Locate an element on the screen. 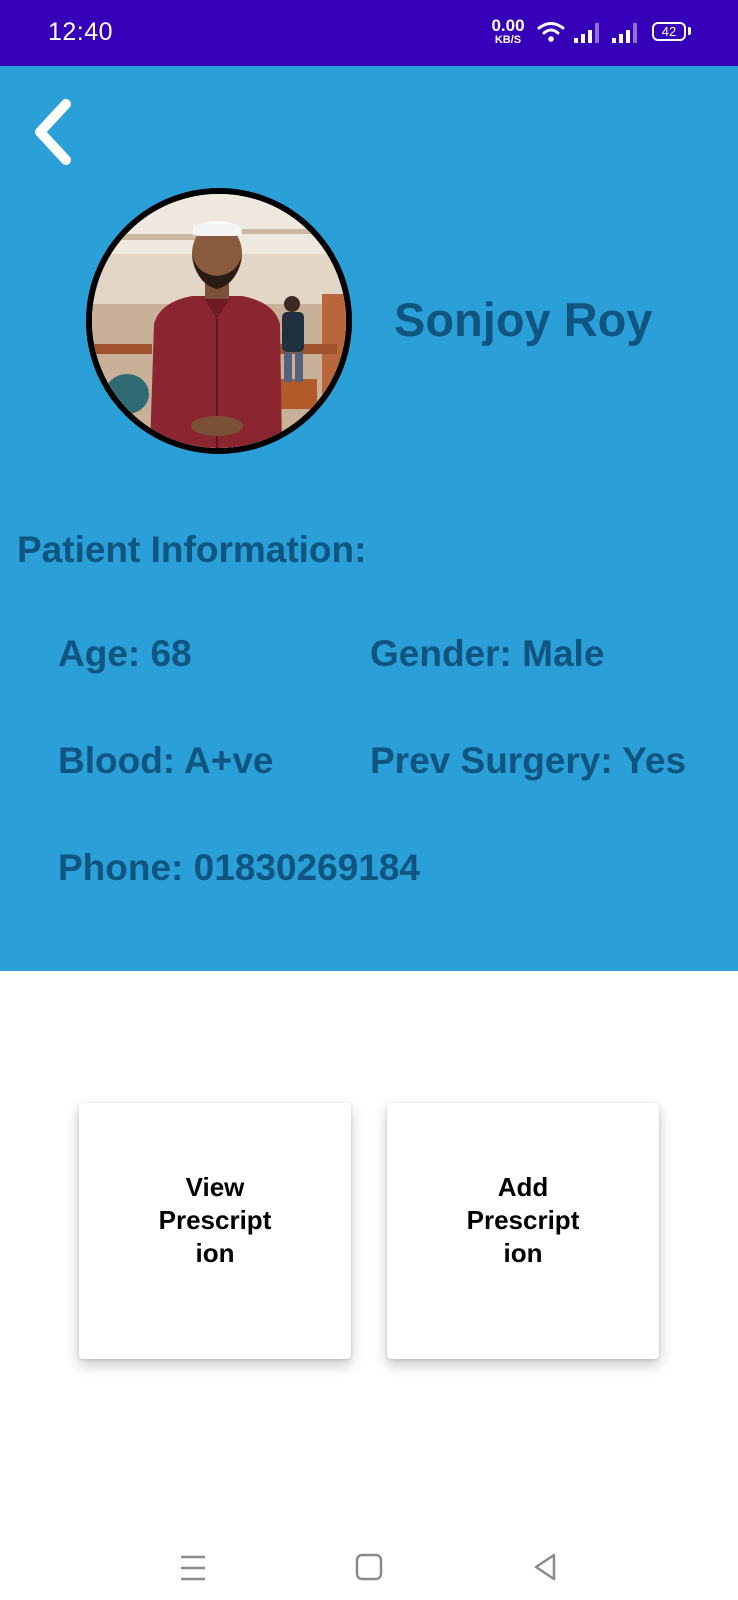 This screenshot has width=738, height=1600. view-prescription-label: View Prescript ion is located at coordinates (215, 1220).